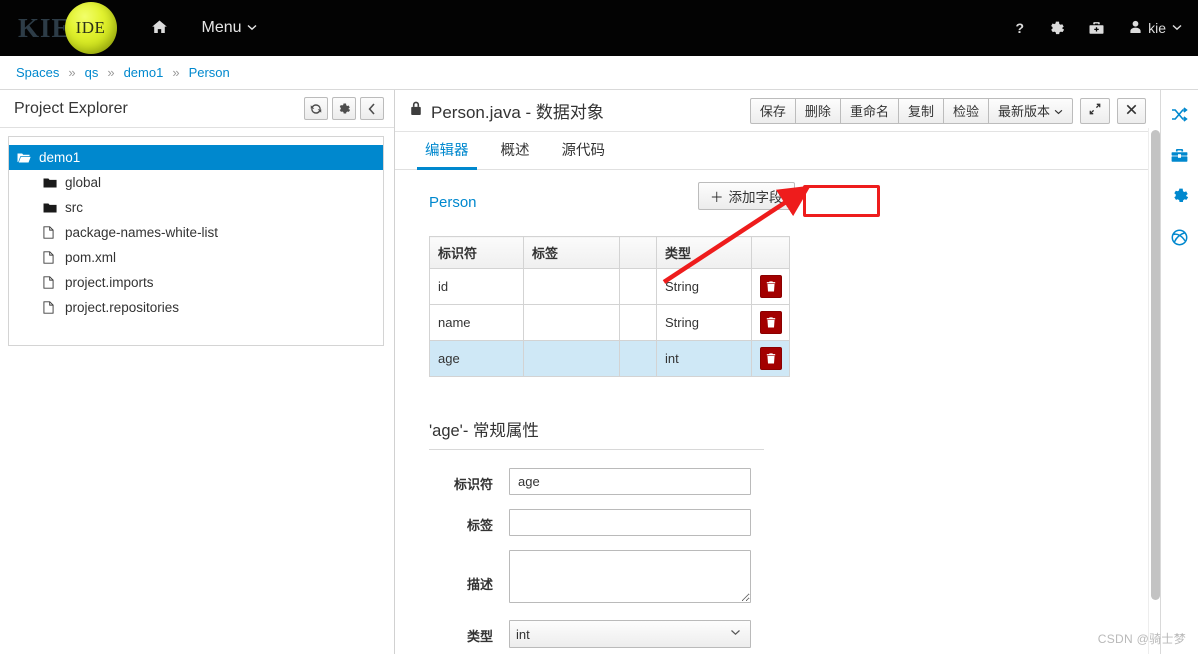 The image size is (1198, 654). What do you see at coordinates (90, 28) in the screenshot?
I see `brand-badge: IDE` at bounding box center [90, 28].